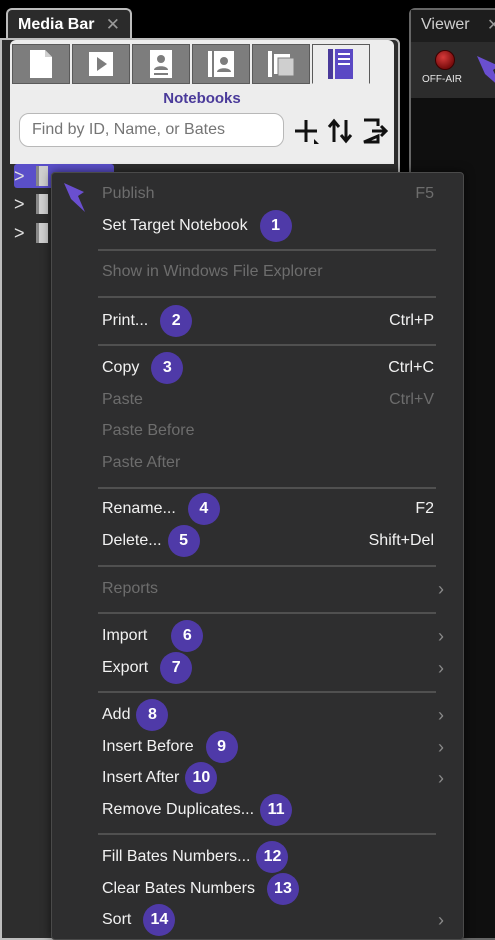  Describe the element at coordinates (273, 668) in the screenshot. I see `menu-item-export: Export 7 ›` at that location.